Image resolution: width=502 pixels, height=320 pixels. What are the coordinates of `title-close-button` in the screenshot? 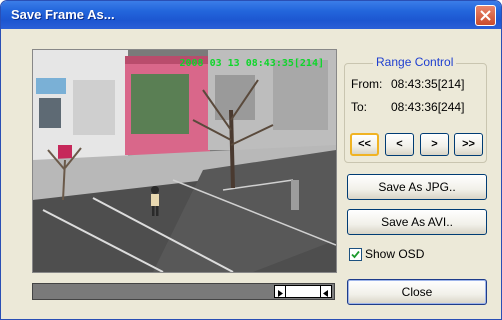 It's located at (485, 15).